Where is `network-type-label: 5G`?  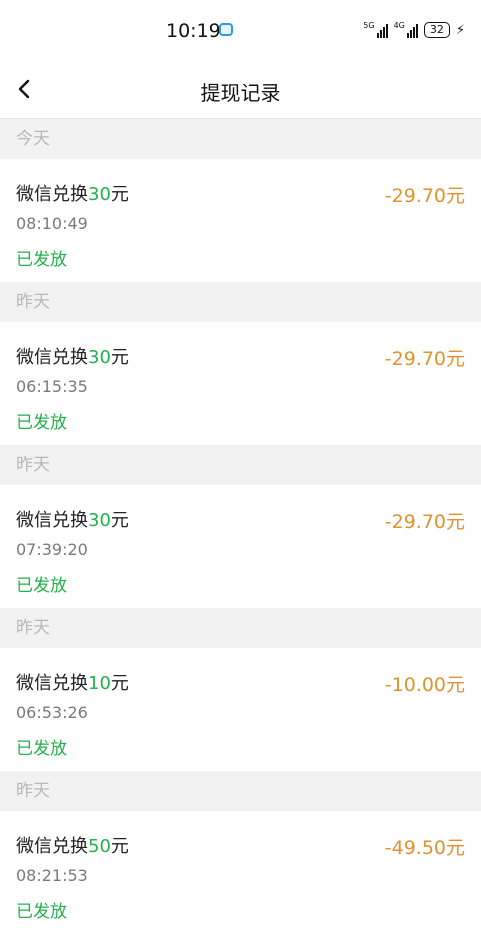 network-type-label: 5G is located at coordinates (369, 25).